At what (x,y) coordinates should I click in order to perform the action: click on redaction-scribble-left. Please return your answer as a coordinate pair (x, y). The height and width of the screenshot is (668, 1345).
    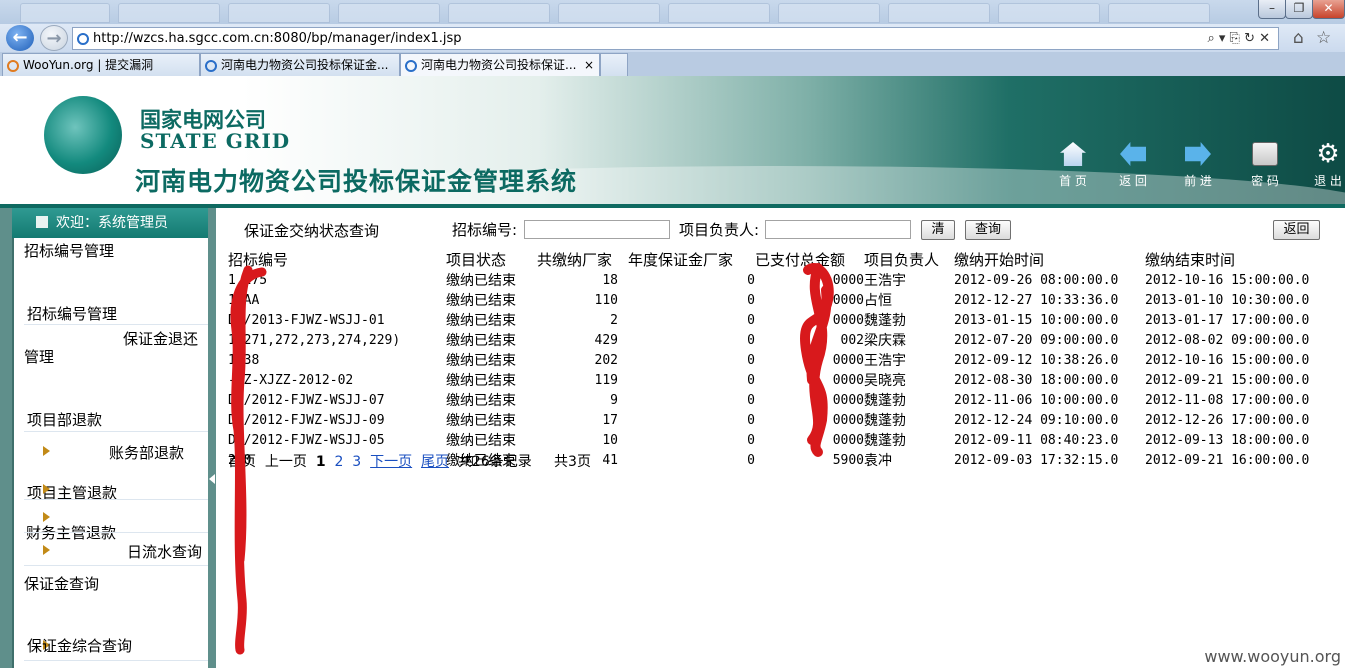
    Looking at the image, I should click on (248, 460).